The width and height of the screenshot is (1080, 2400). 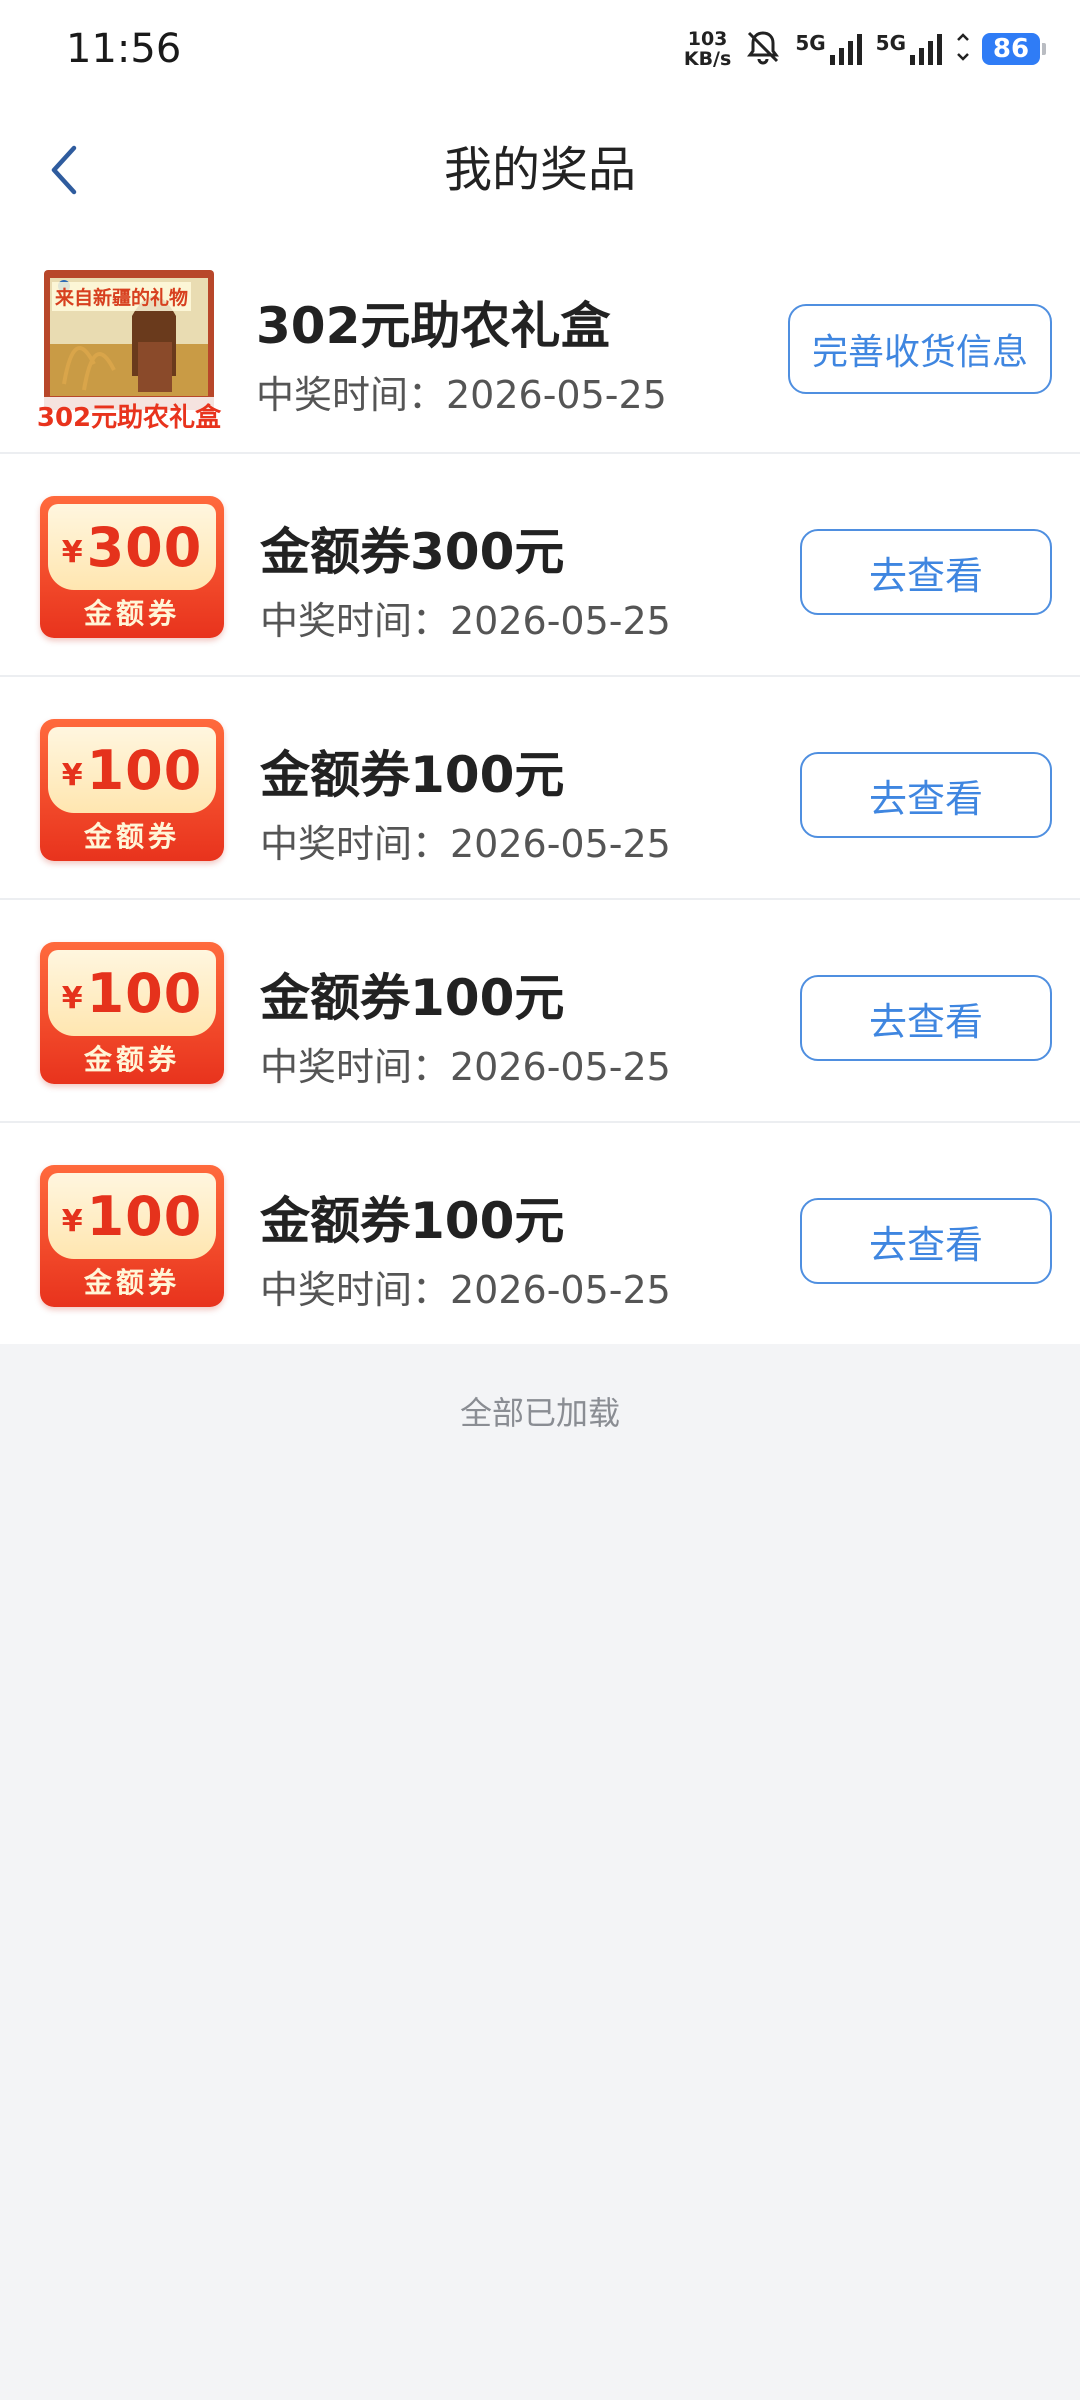 What do you see at coordinates (122, 296) in the screenshot?
I see `gift-box-header-text: 来自新疆的礼物` at bounding box center [122, 296].